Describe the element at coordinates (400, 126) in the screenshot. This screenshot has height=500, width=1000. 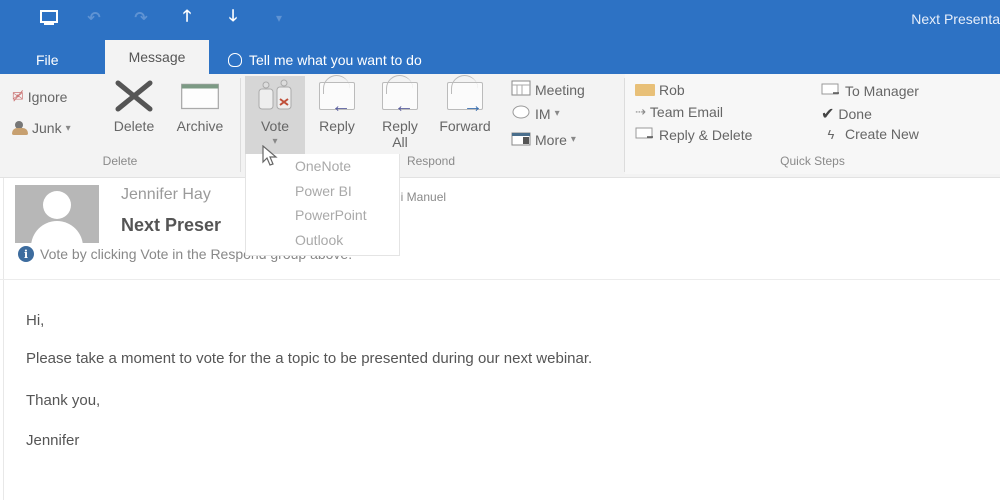
I see `reply-all-label-line1: Reply` at that location.